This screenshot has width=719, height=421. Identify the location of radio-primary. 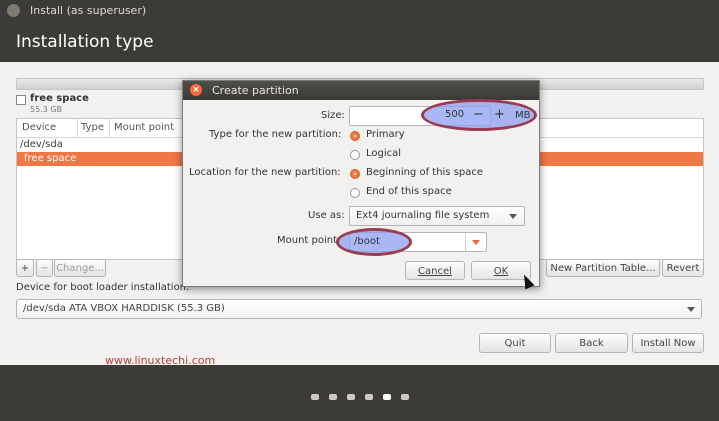
(355, 136).